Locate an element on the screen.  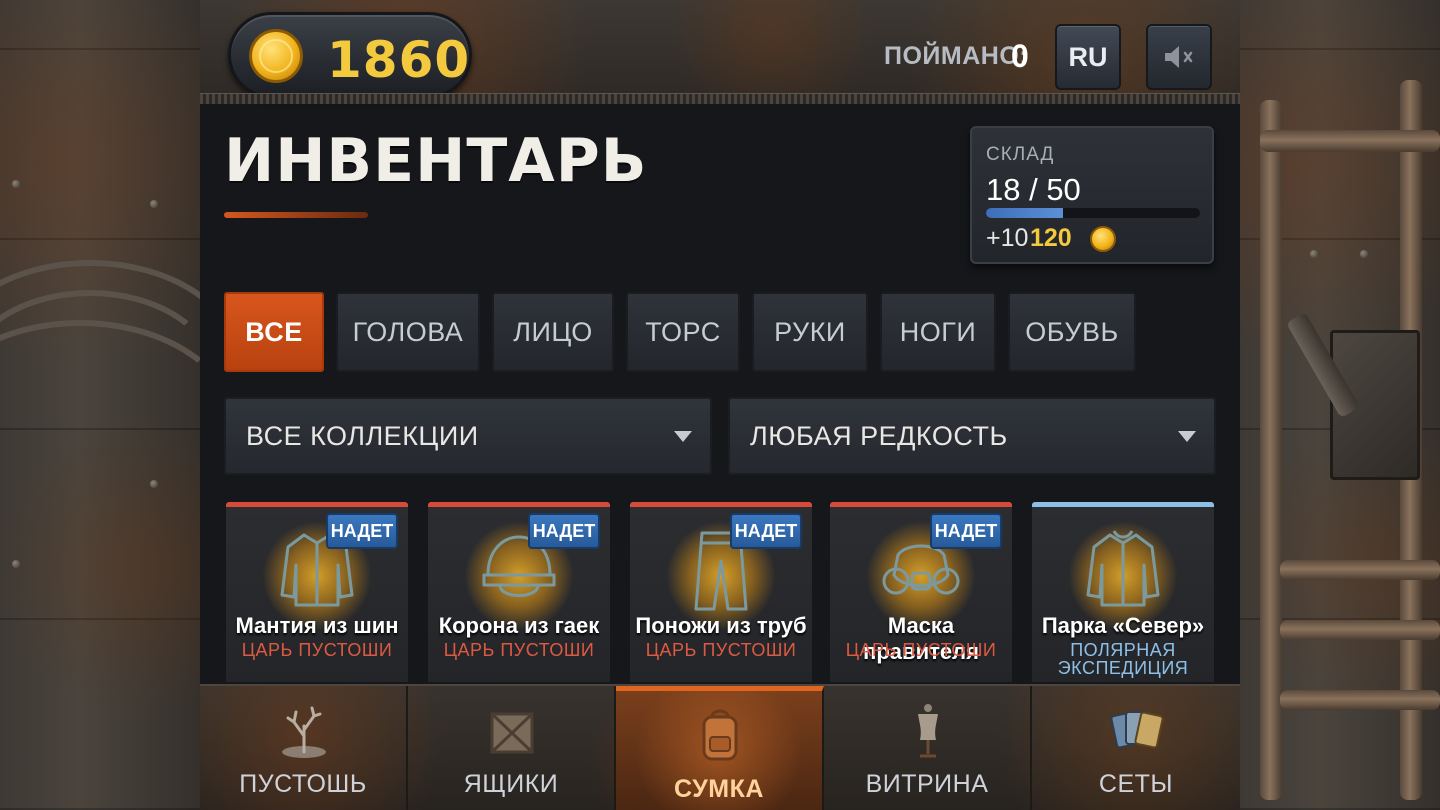
item-name: Парка «Север» is located at coordinates (1123, 625).